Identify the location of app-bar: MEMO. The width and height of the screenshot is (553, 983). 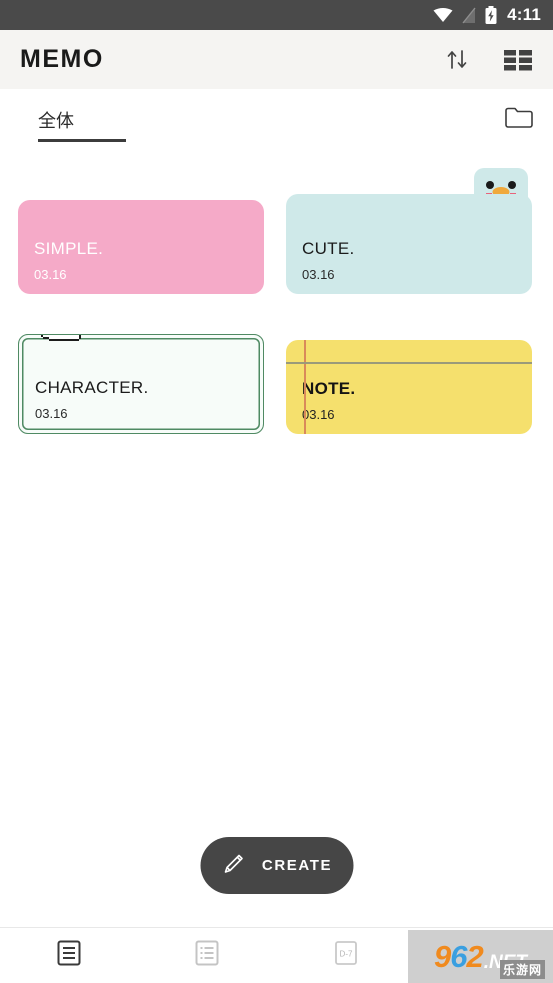
(276, 59).